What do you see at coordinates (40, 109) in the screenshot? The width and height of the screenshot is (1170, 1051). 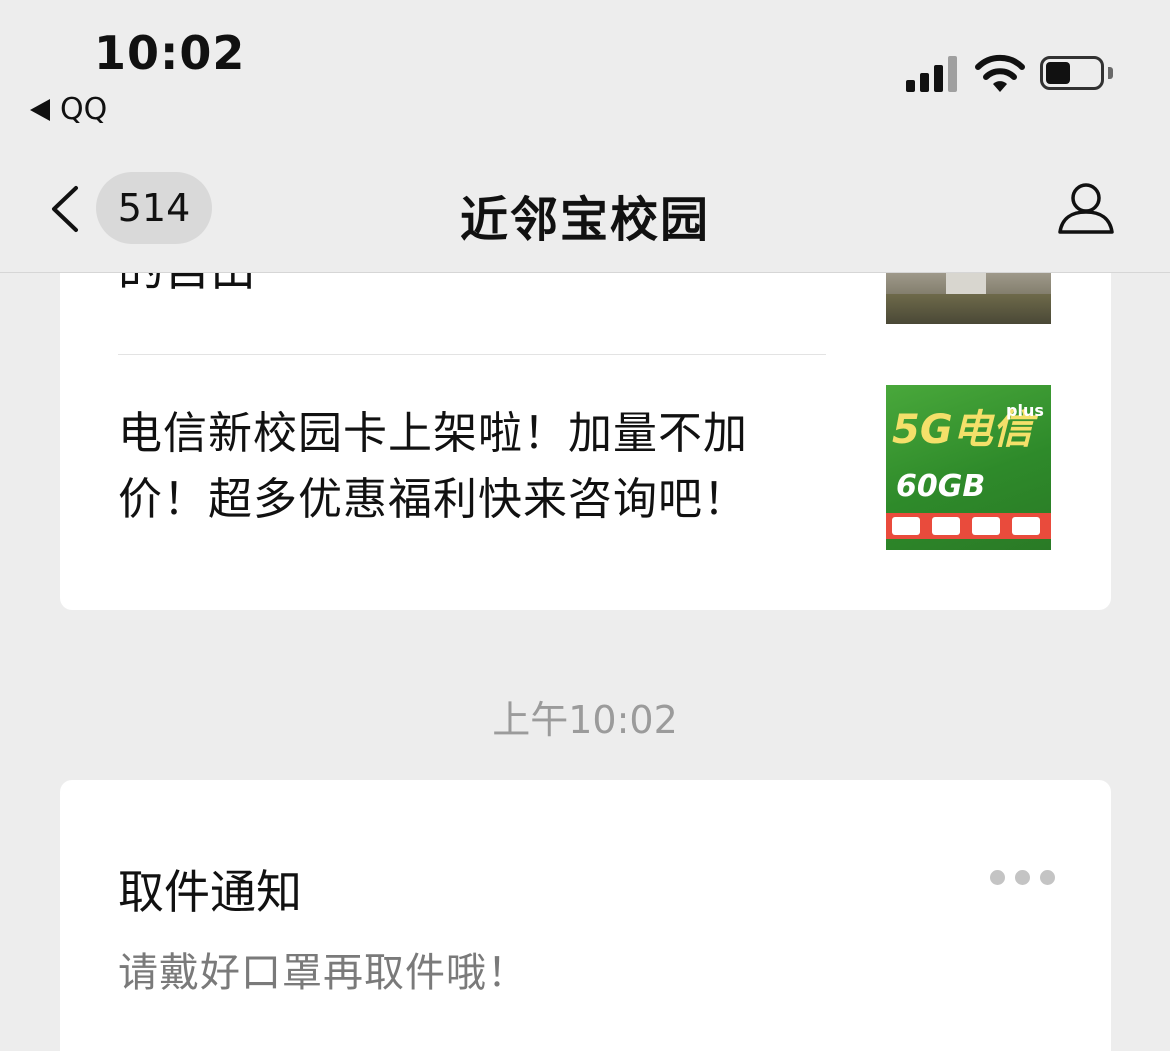 I see `back-triangle-icon` at bounding box center [40, 109].